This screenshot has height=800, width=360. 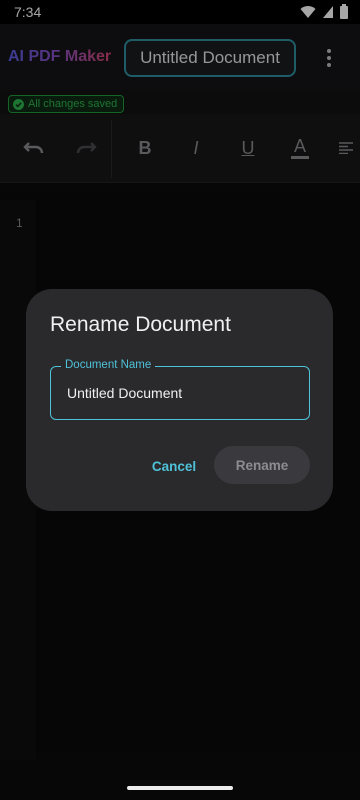 I want to click on document-name-label: Document Name, so click(x=108, y=365).